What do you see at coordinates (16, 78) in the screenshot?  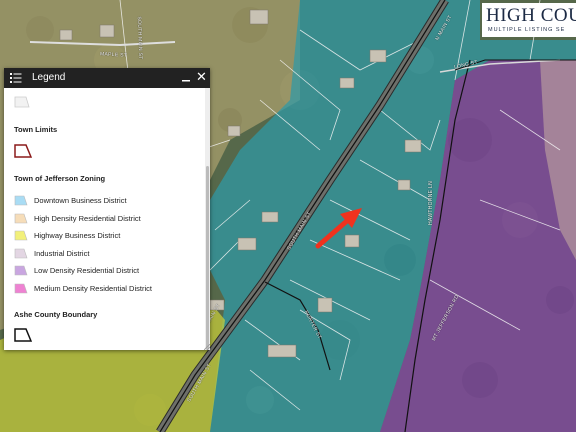 I see `list-icon` at bounding box center [16, 78].